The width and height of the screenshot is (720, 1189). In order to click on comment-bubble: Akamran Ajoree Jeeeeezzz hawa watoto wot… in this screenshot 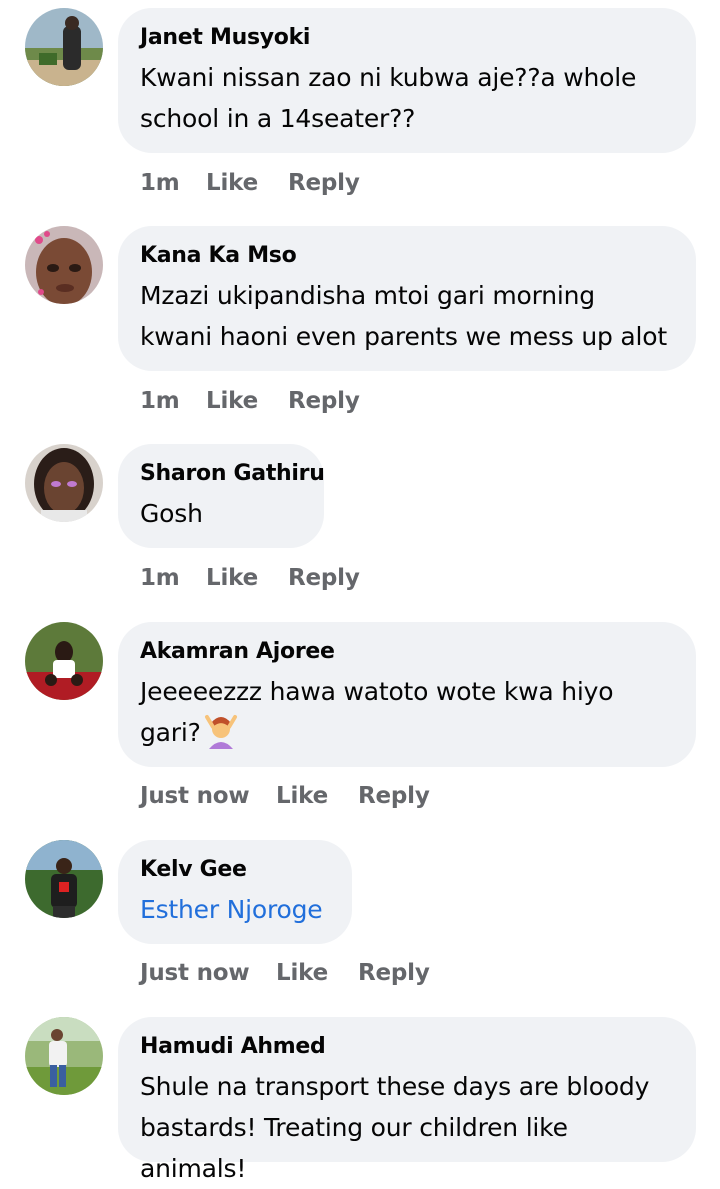, I will do `click(407, 694)`.